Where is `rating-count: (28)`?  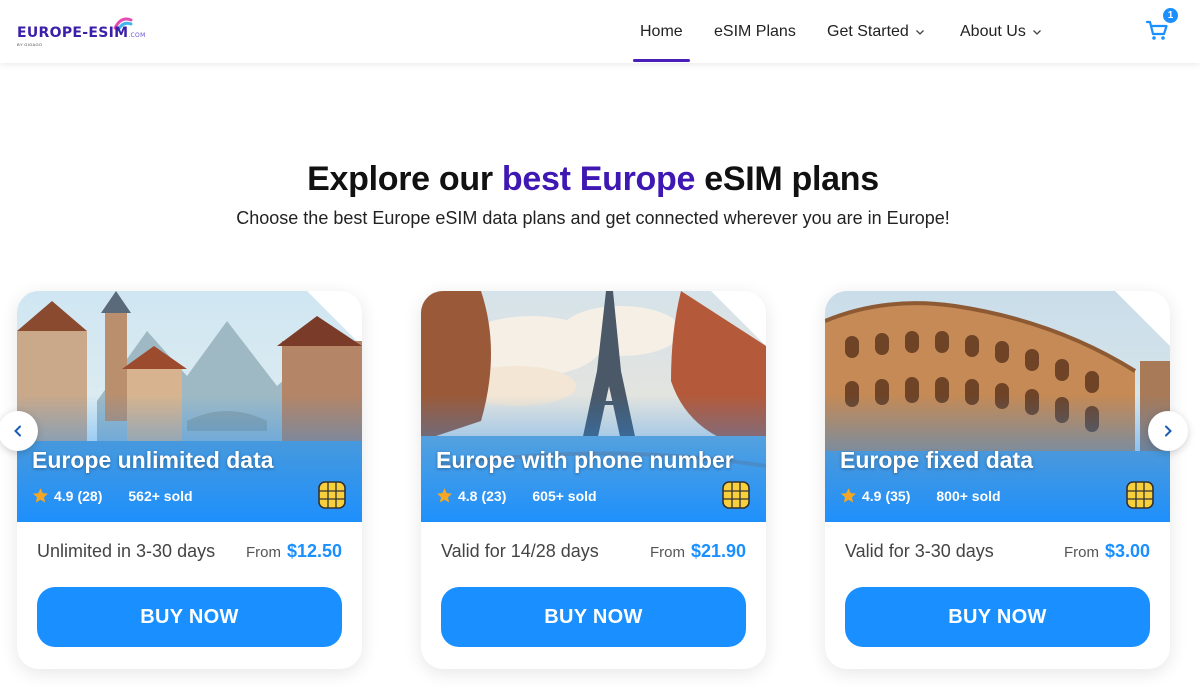 rating-count: (28) is located at coordinates (90, 495).